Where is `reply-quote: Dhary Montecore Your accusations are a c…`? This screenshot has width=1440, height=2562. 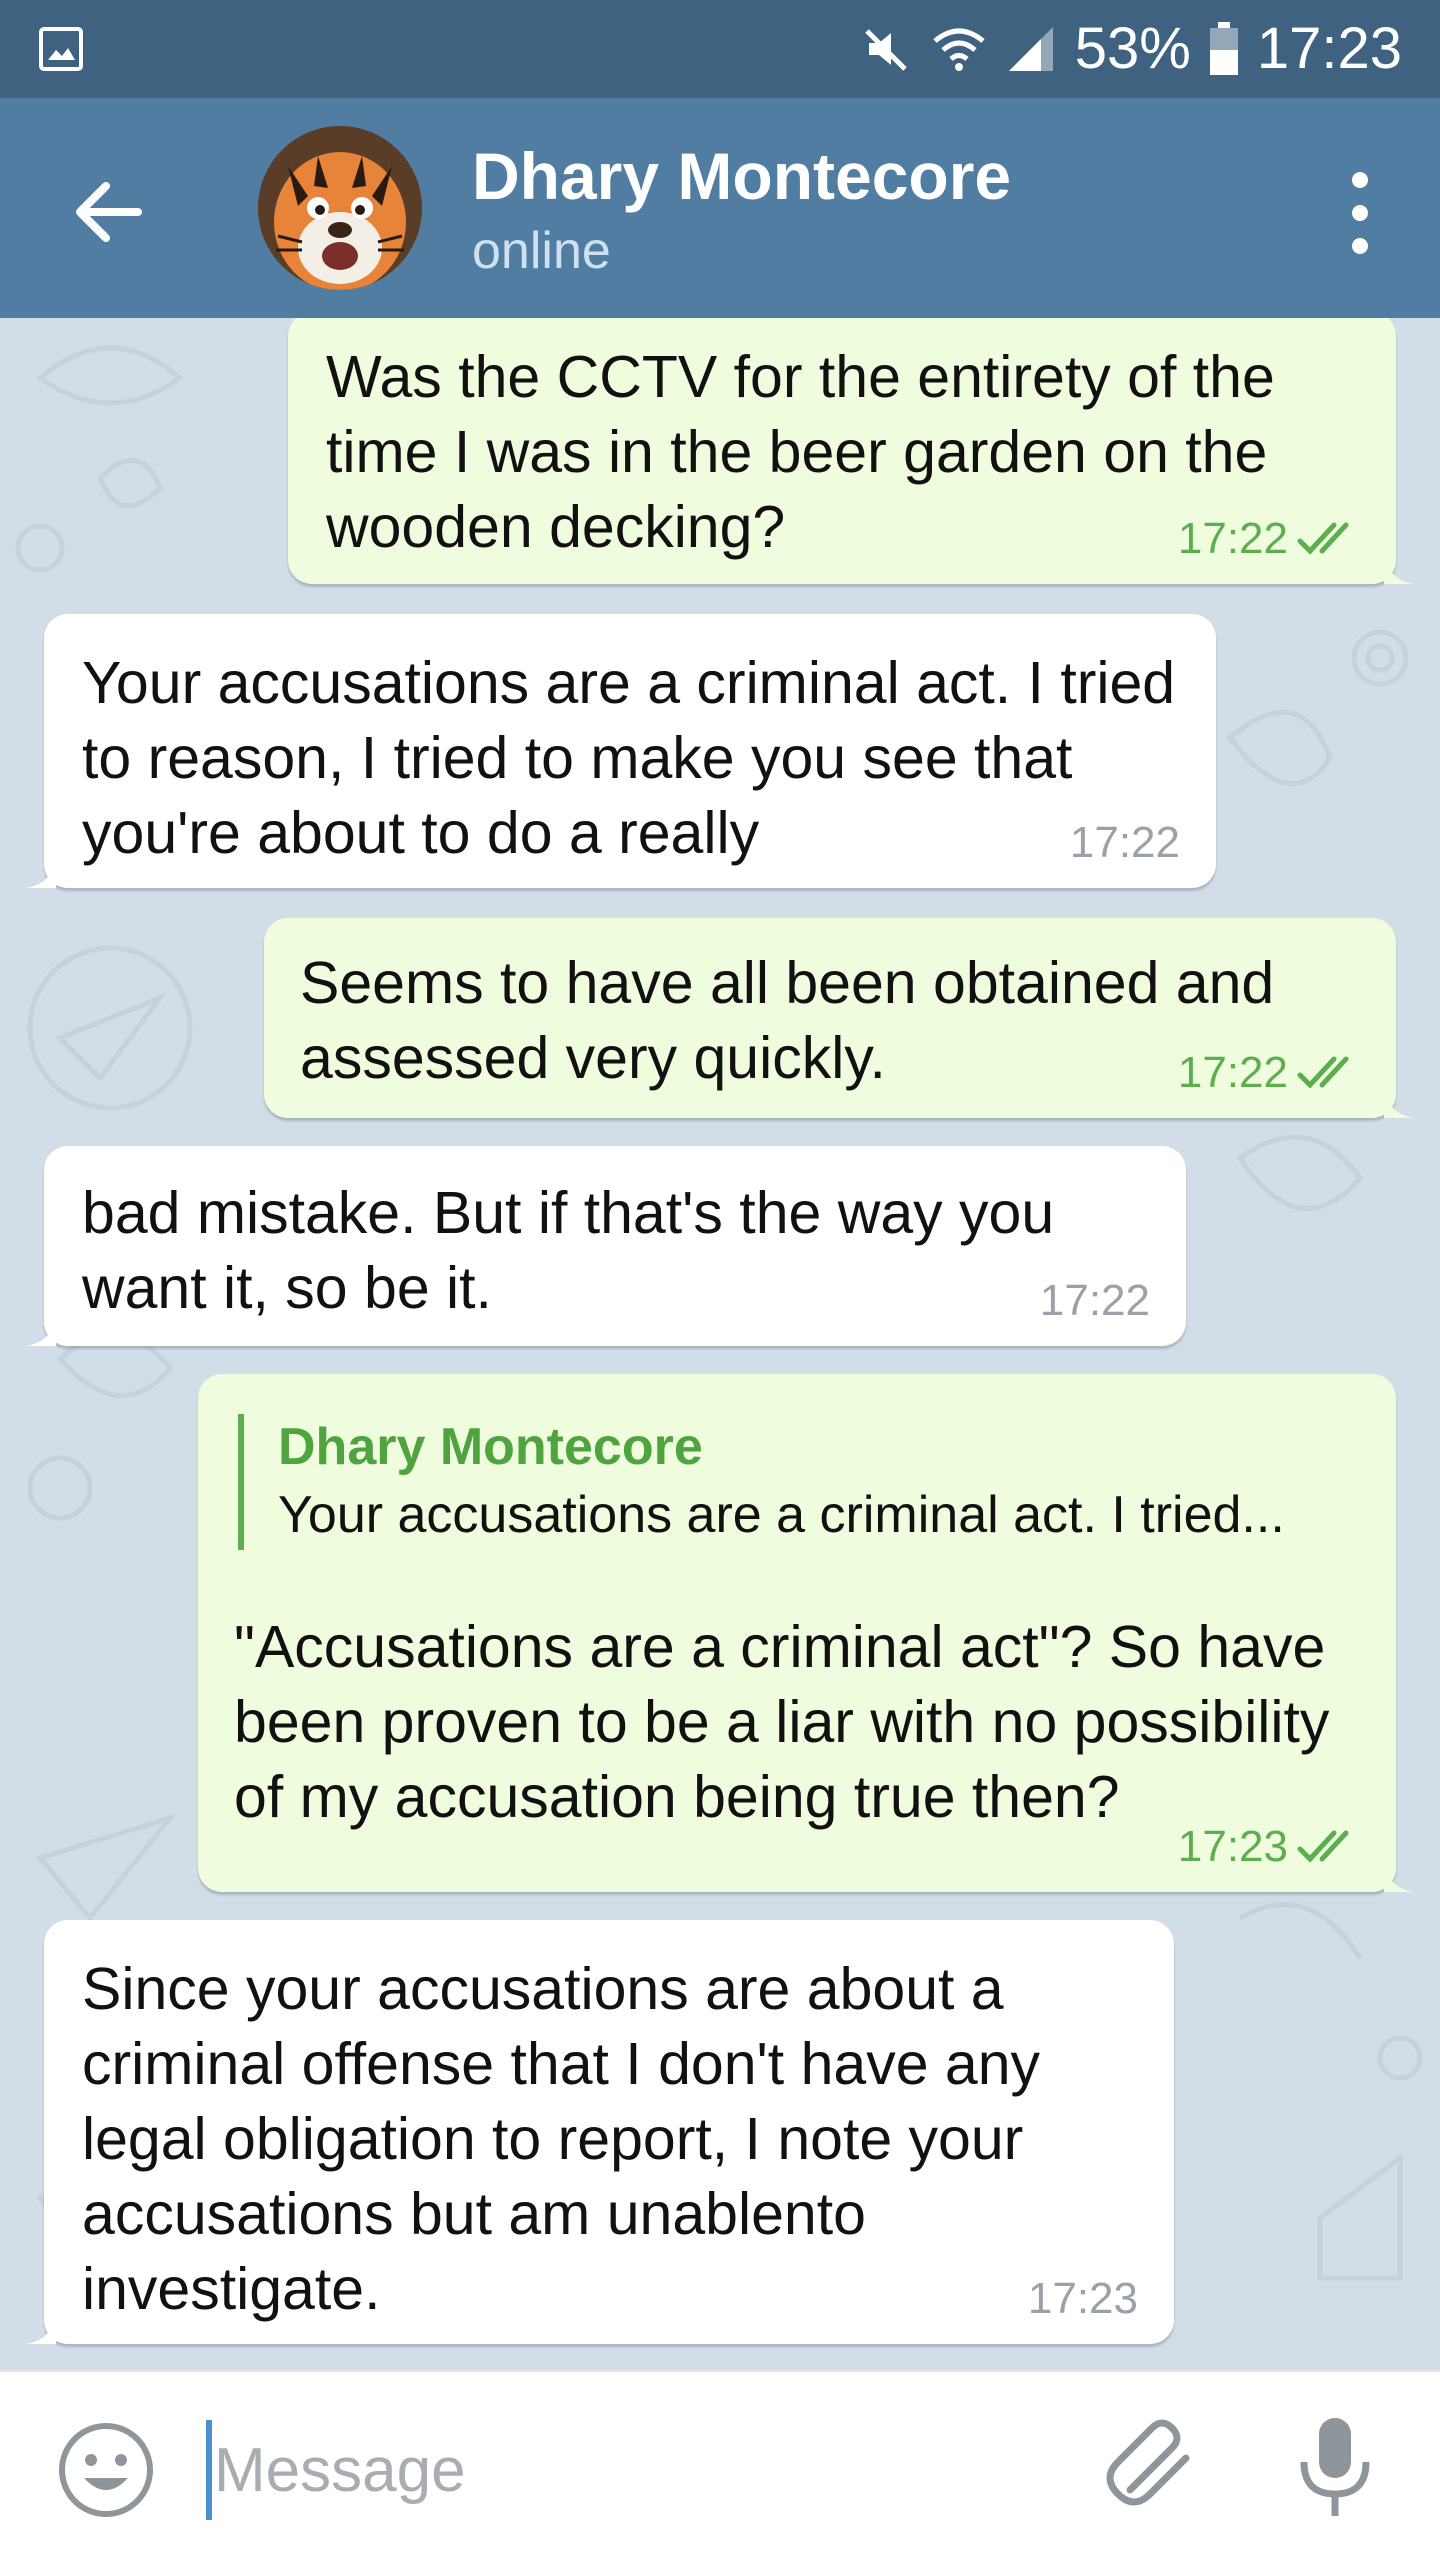
reply-quote: Dhary Montecore Your accusations are a c… is located at coordinates (761, 1482).